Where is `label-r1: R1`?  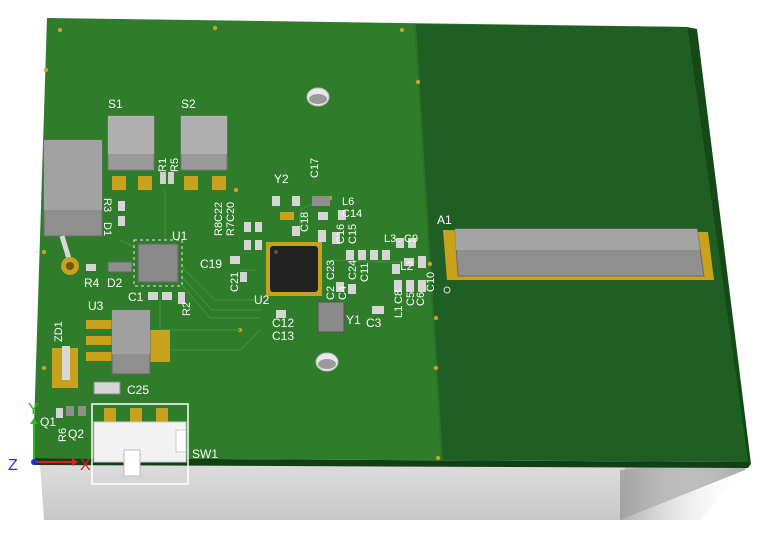
label-r1: R1 is located at coordinates (163, 165).